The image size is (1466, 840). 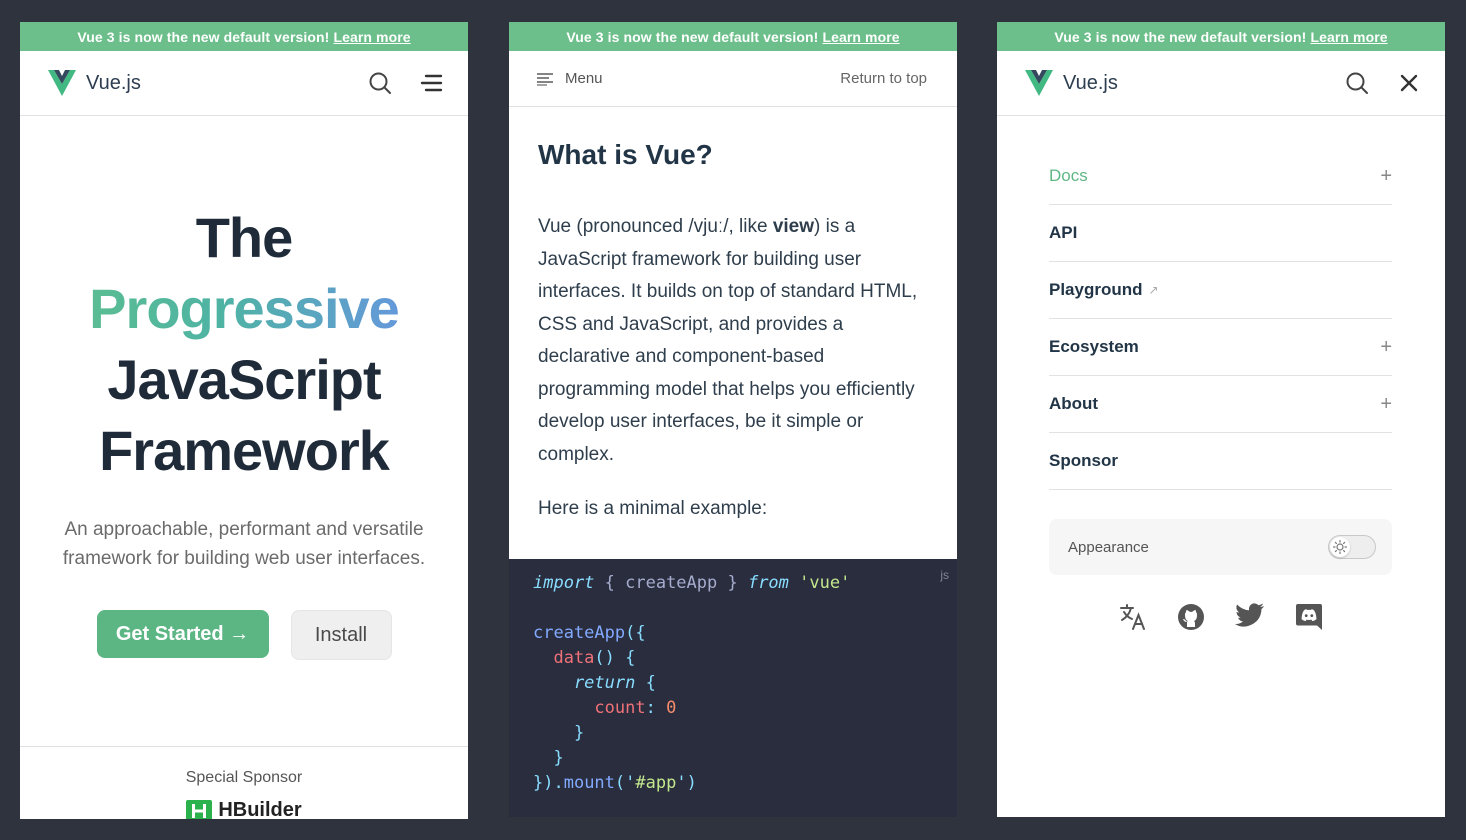 I want to click on code-token: mount, so click(x=589, y=783).